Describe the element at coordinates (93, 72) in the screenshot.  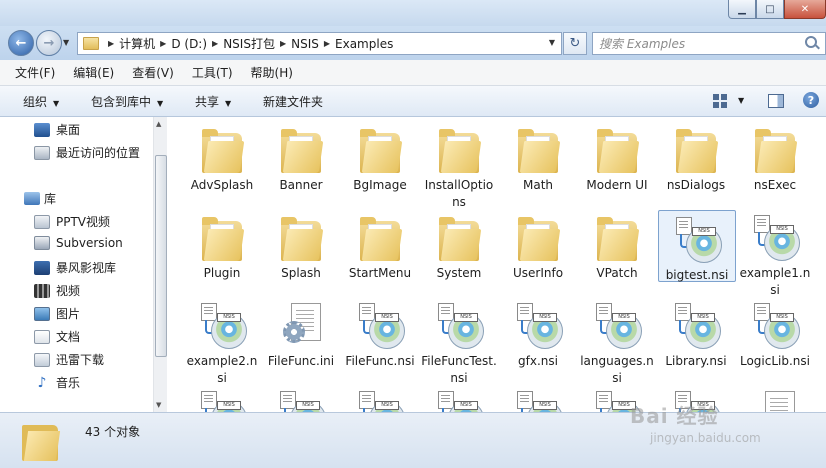
I see `menu-edit: 编辑(E)` at that location.